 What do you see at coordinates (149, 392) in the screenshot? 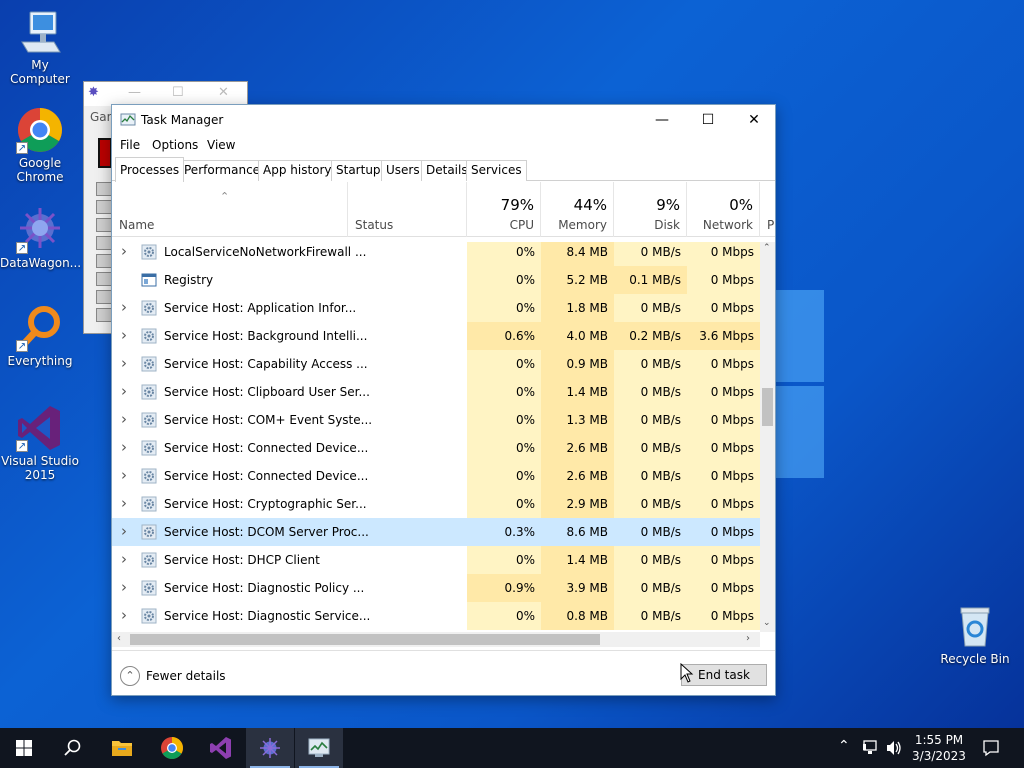
I see `gear-icon` at bounding box center [149, 392].